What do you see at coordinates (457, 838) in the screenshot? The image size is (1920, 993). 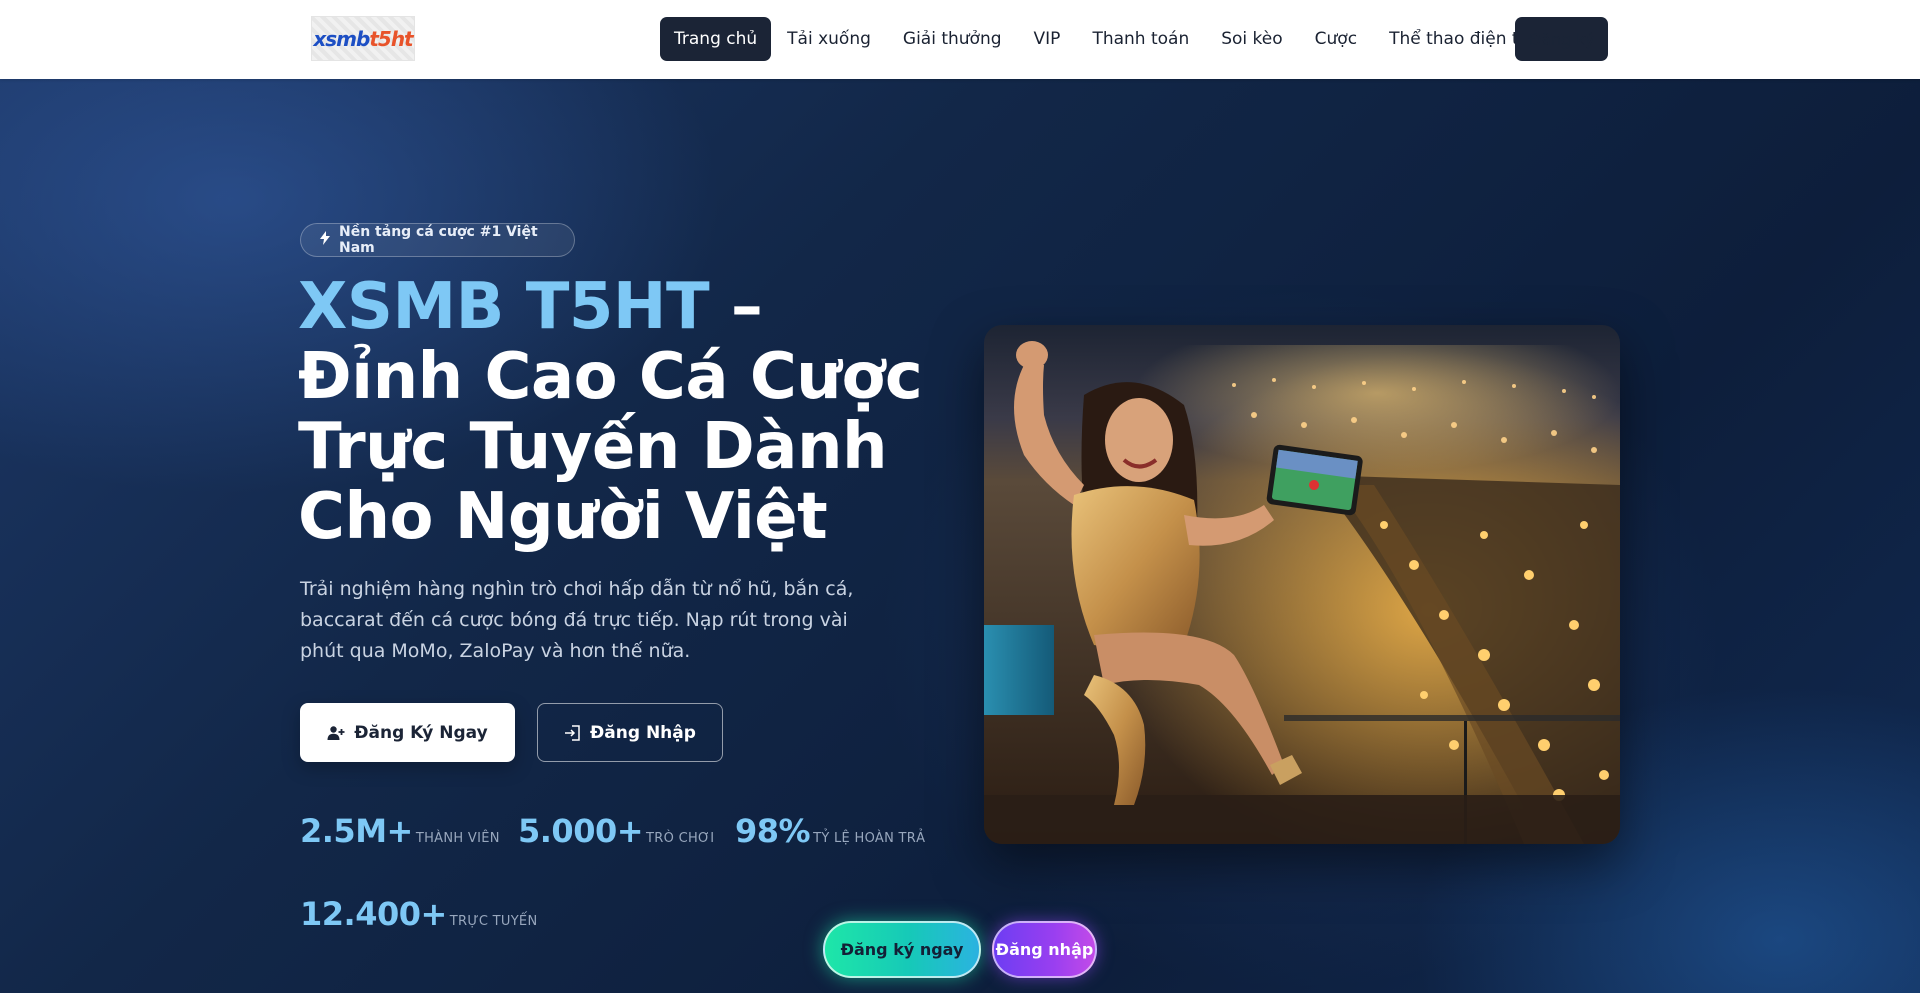 I see `stat-members-label: THÀNH VIÊN` at bounding box center [457, 838].